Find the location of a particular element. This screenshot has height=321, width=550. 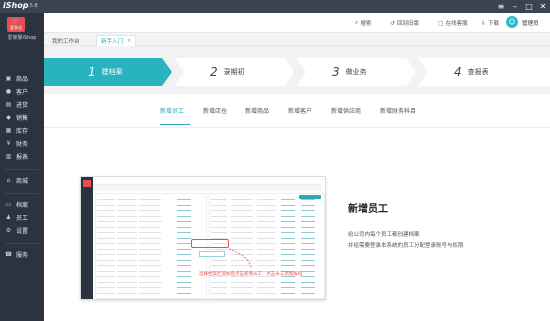

subtab-new-customer: 新增客户 is located at coordinates (300, 110).